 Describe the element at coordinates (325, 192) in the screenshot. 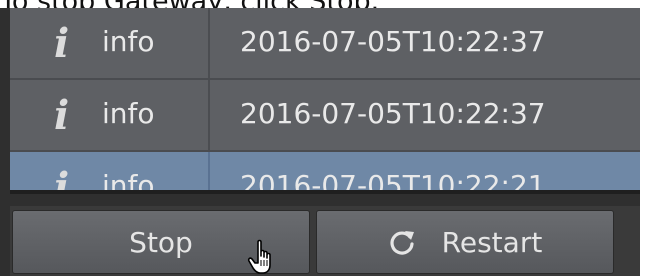

I see `panel-divider` at that location.